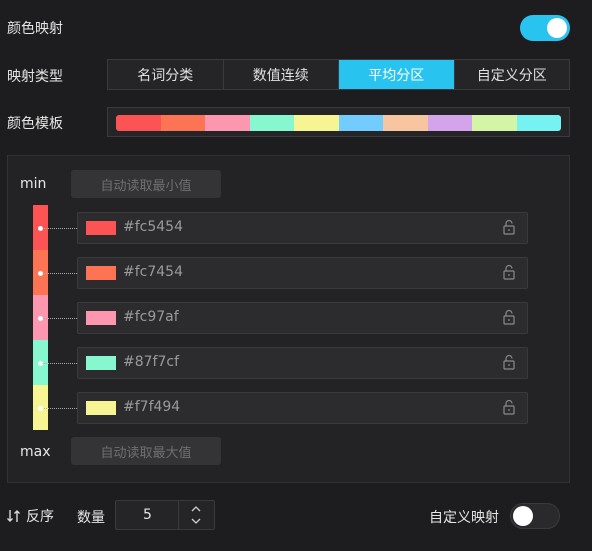  What do you see at coordinates (35, 452) in the screenshot?
I see `max-label: max` at bounding box center [35, 452].